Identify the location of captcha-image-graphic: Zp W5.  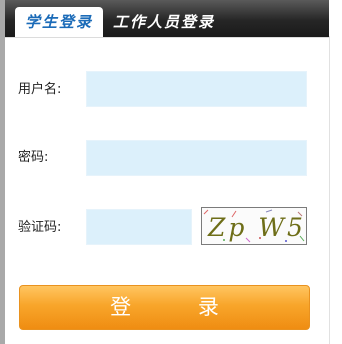
(254, 226).